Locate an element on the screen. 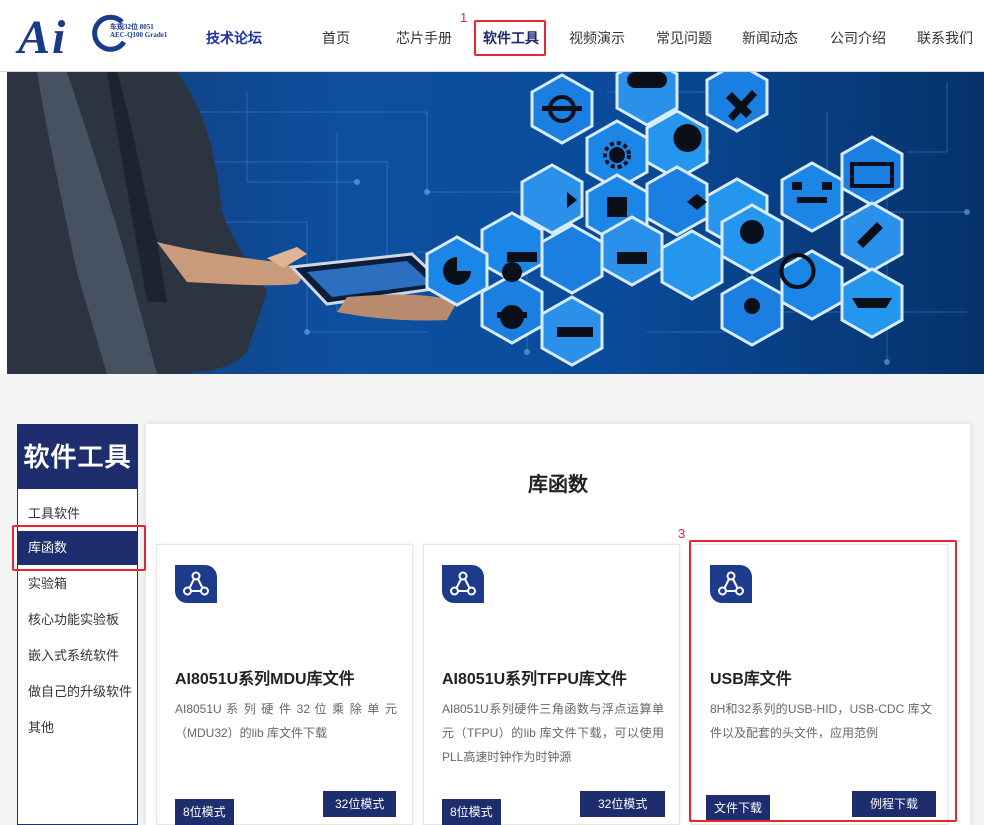  sidebar-item-embedded-software: 嵌入式系统软件 is located at coordinates (77, 656).